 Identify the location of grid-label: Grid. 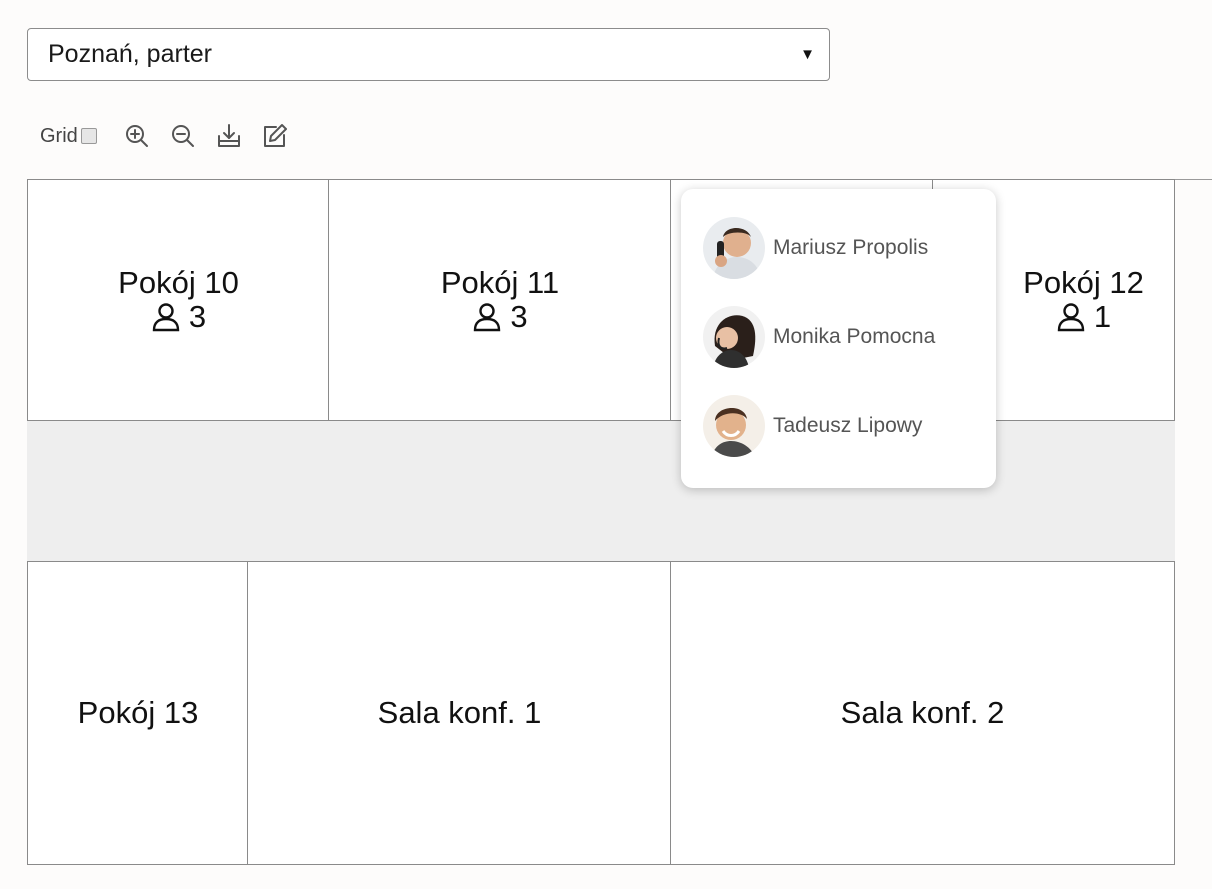
(59, 135).